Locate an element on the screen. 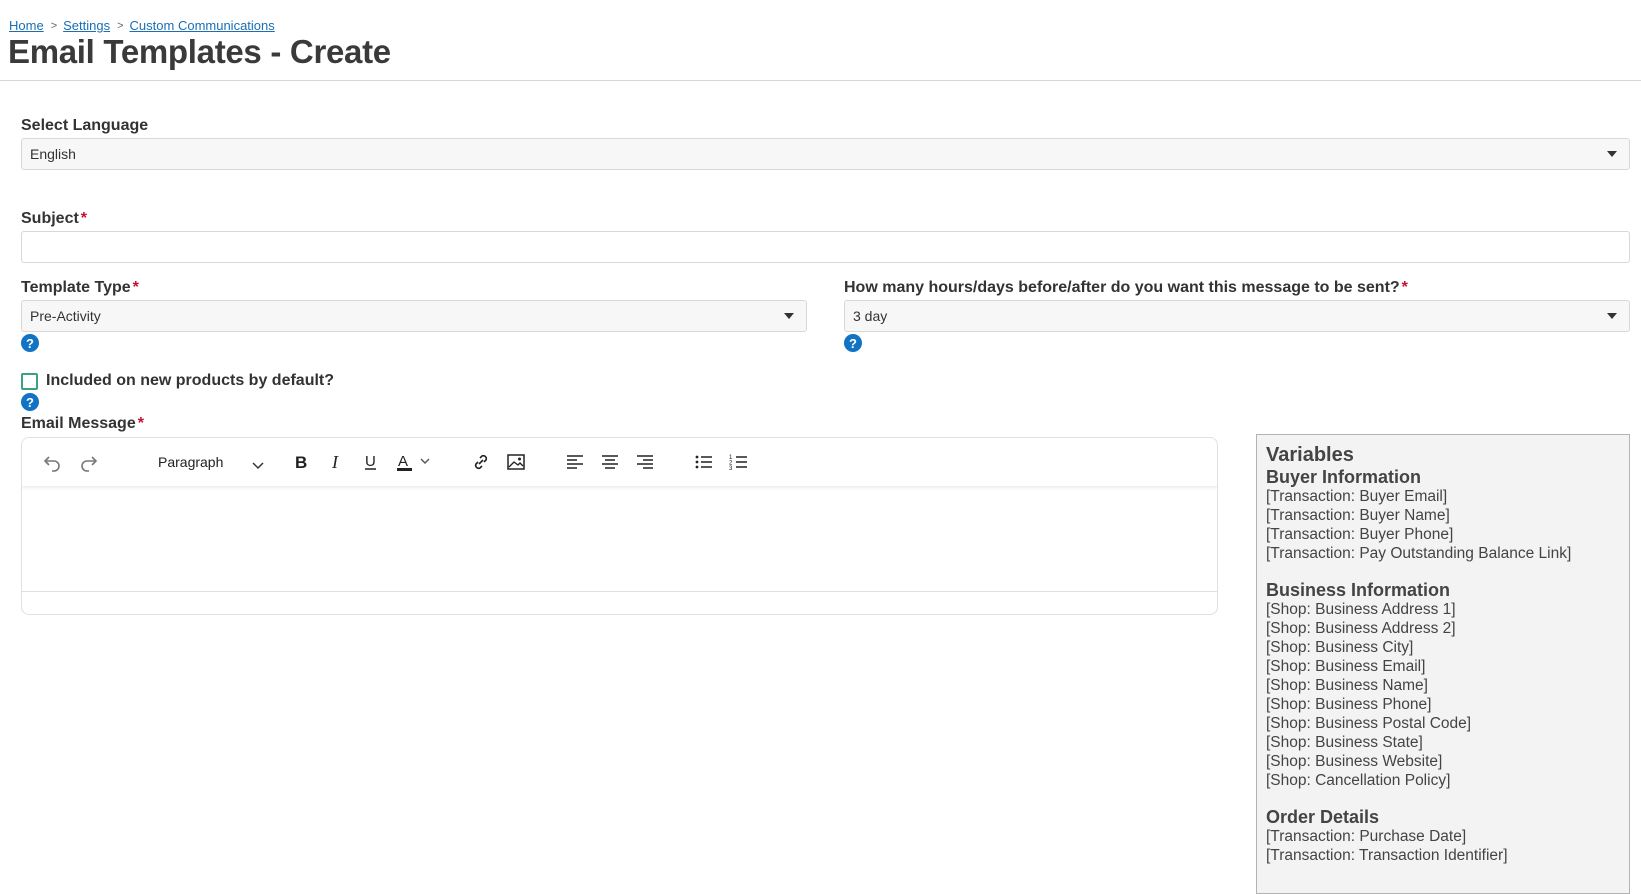 Image resolution: width=1641 pixels, height=894 pixels. redo-icon is located at coordinates (89, 462).